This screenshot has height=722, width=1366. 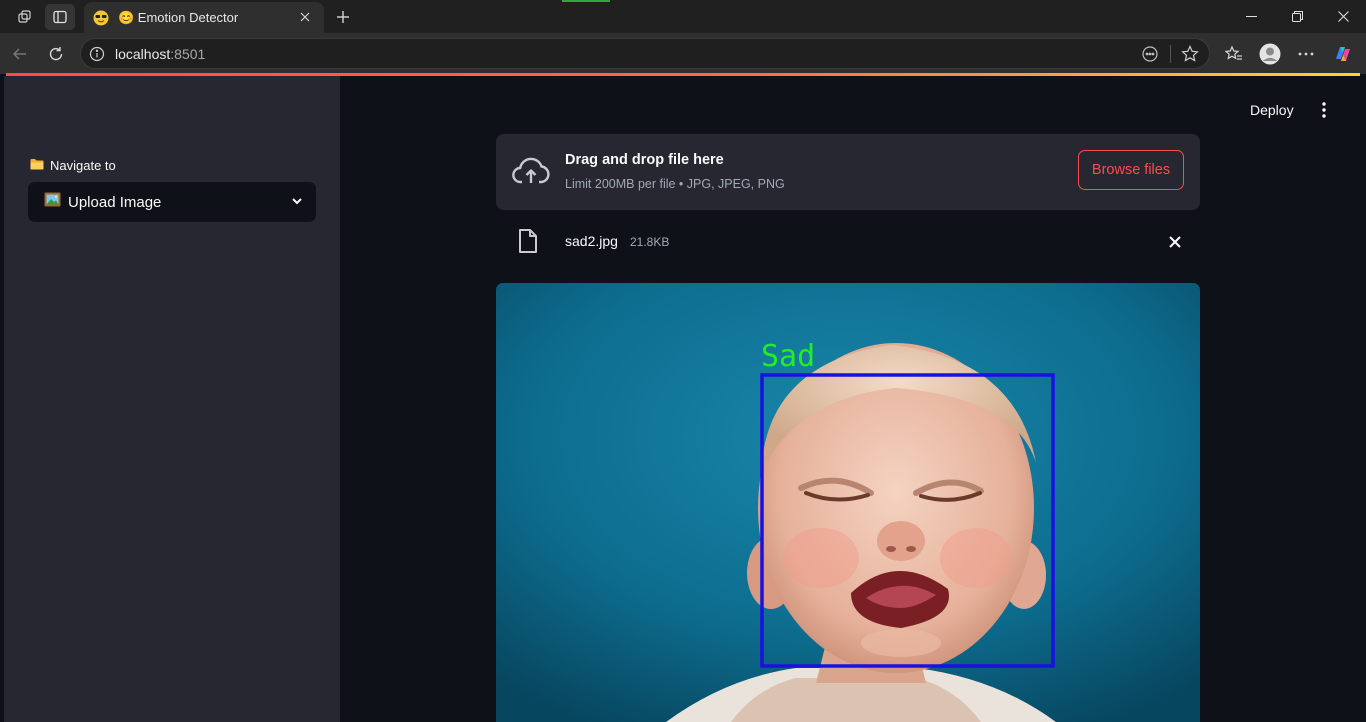 I want to click on file-icon, so click(x=528, y=243).